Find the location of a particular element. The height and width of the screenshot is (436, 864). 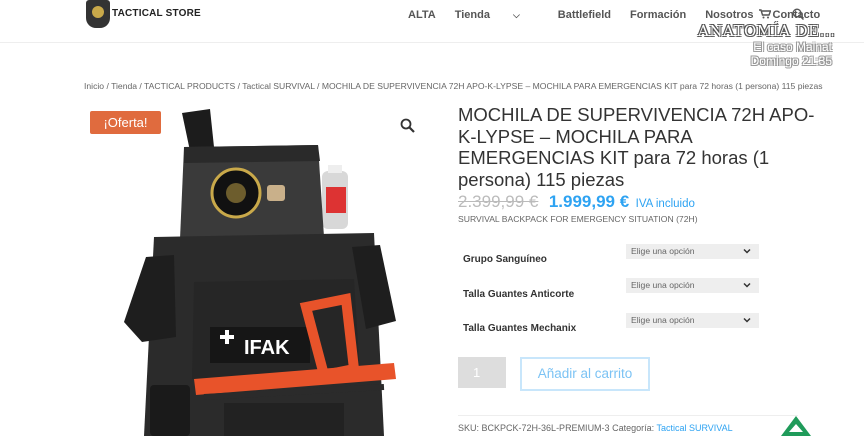

quantity-input: 1 is located at coordinates (482, 372).